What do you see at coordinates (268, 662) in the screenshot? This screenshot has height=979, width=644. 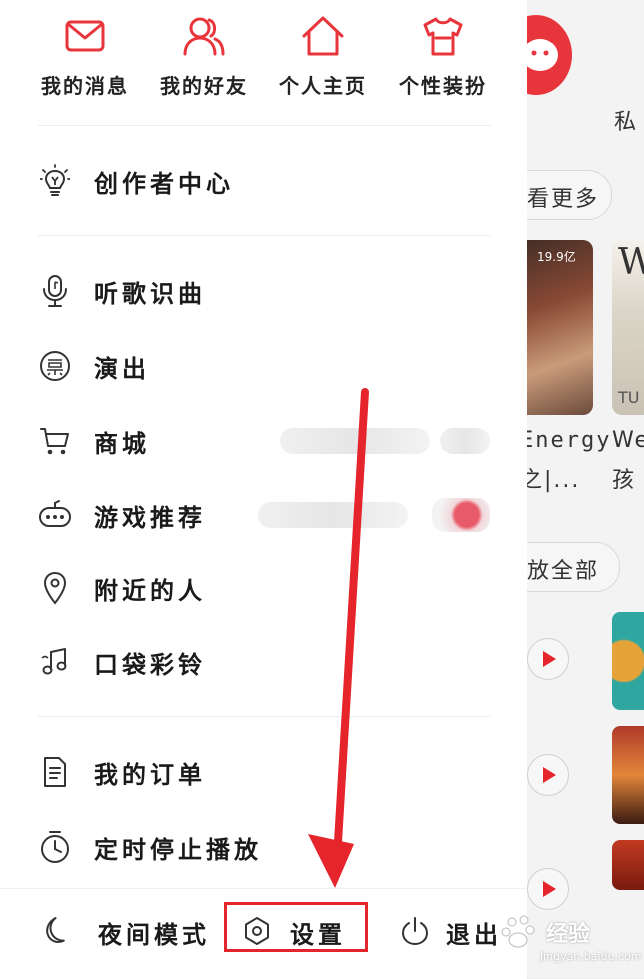 I see `pocket-ringtone-item: 口袋彩铃` at bounding box center [268, 662].